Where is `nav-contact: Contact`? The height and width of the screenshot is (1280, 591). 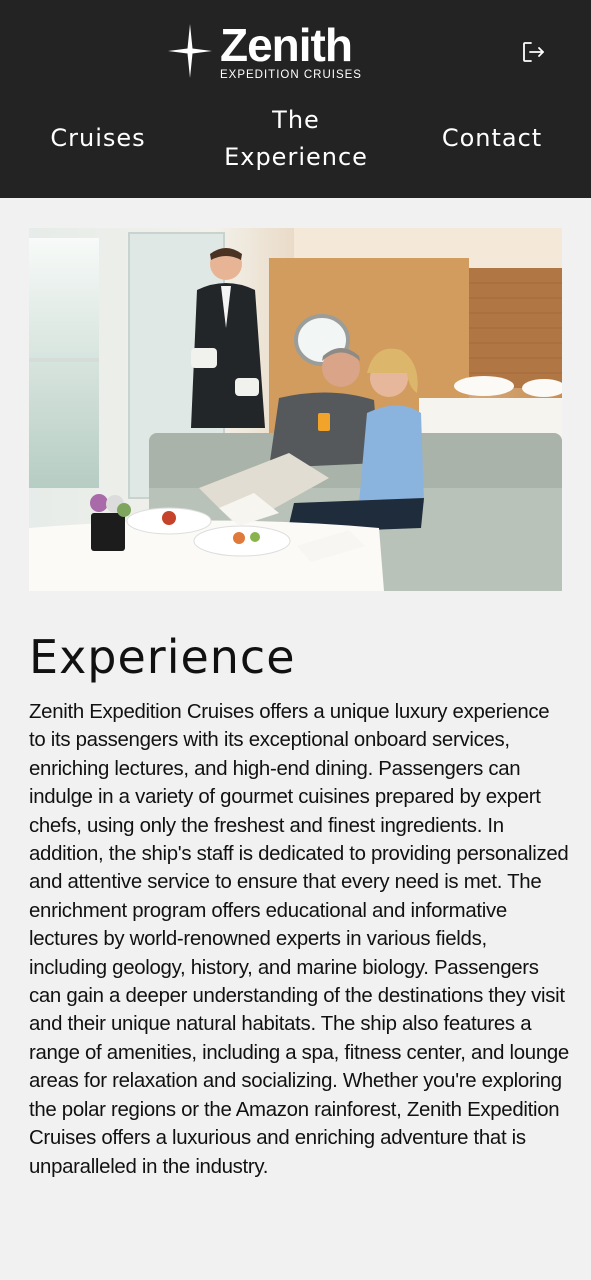 nav-contact: Contact is located at coordinates (492, 138).